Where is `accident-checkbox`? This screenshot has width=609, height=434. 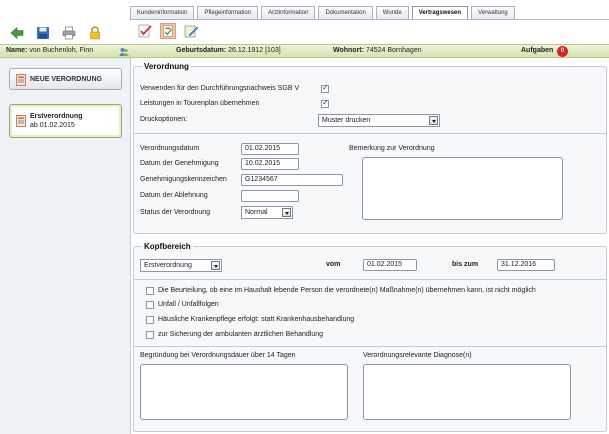 accident-checkbox is located at coordinates (150, 305).